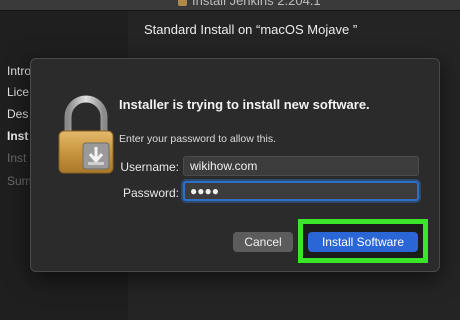  Describe the element at coordinates (19, 71) in the screenshot. I see `sidebar-item-introduction: Intro` at that location.